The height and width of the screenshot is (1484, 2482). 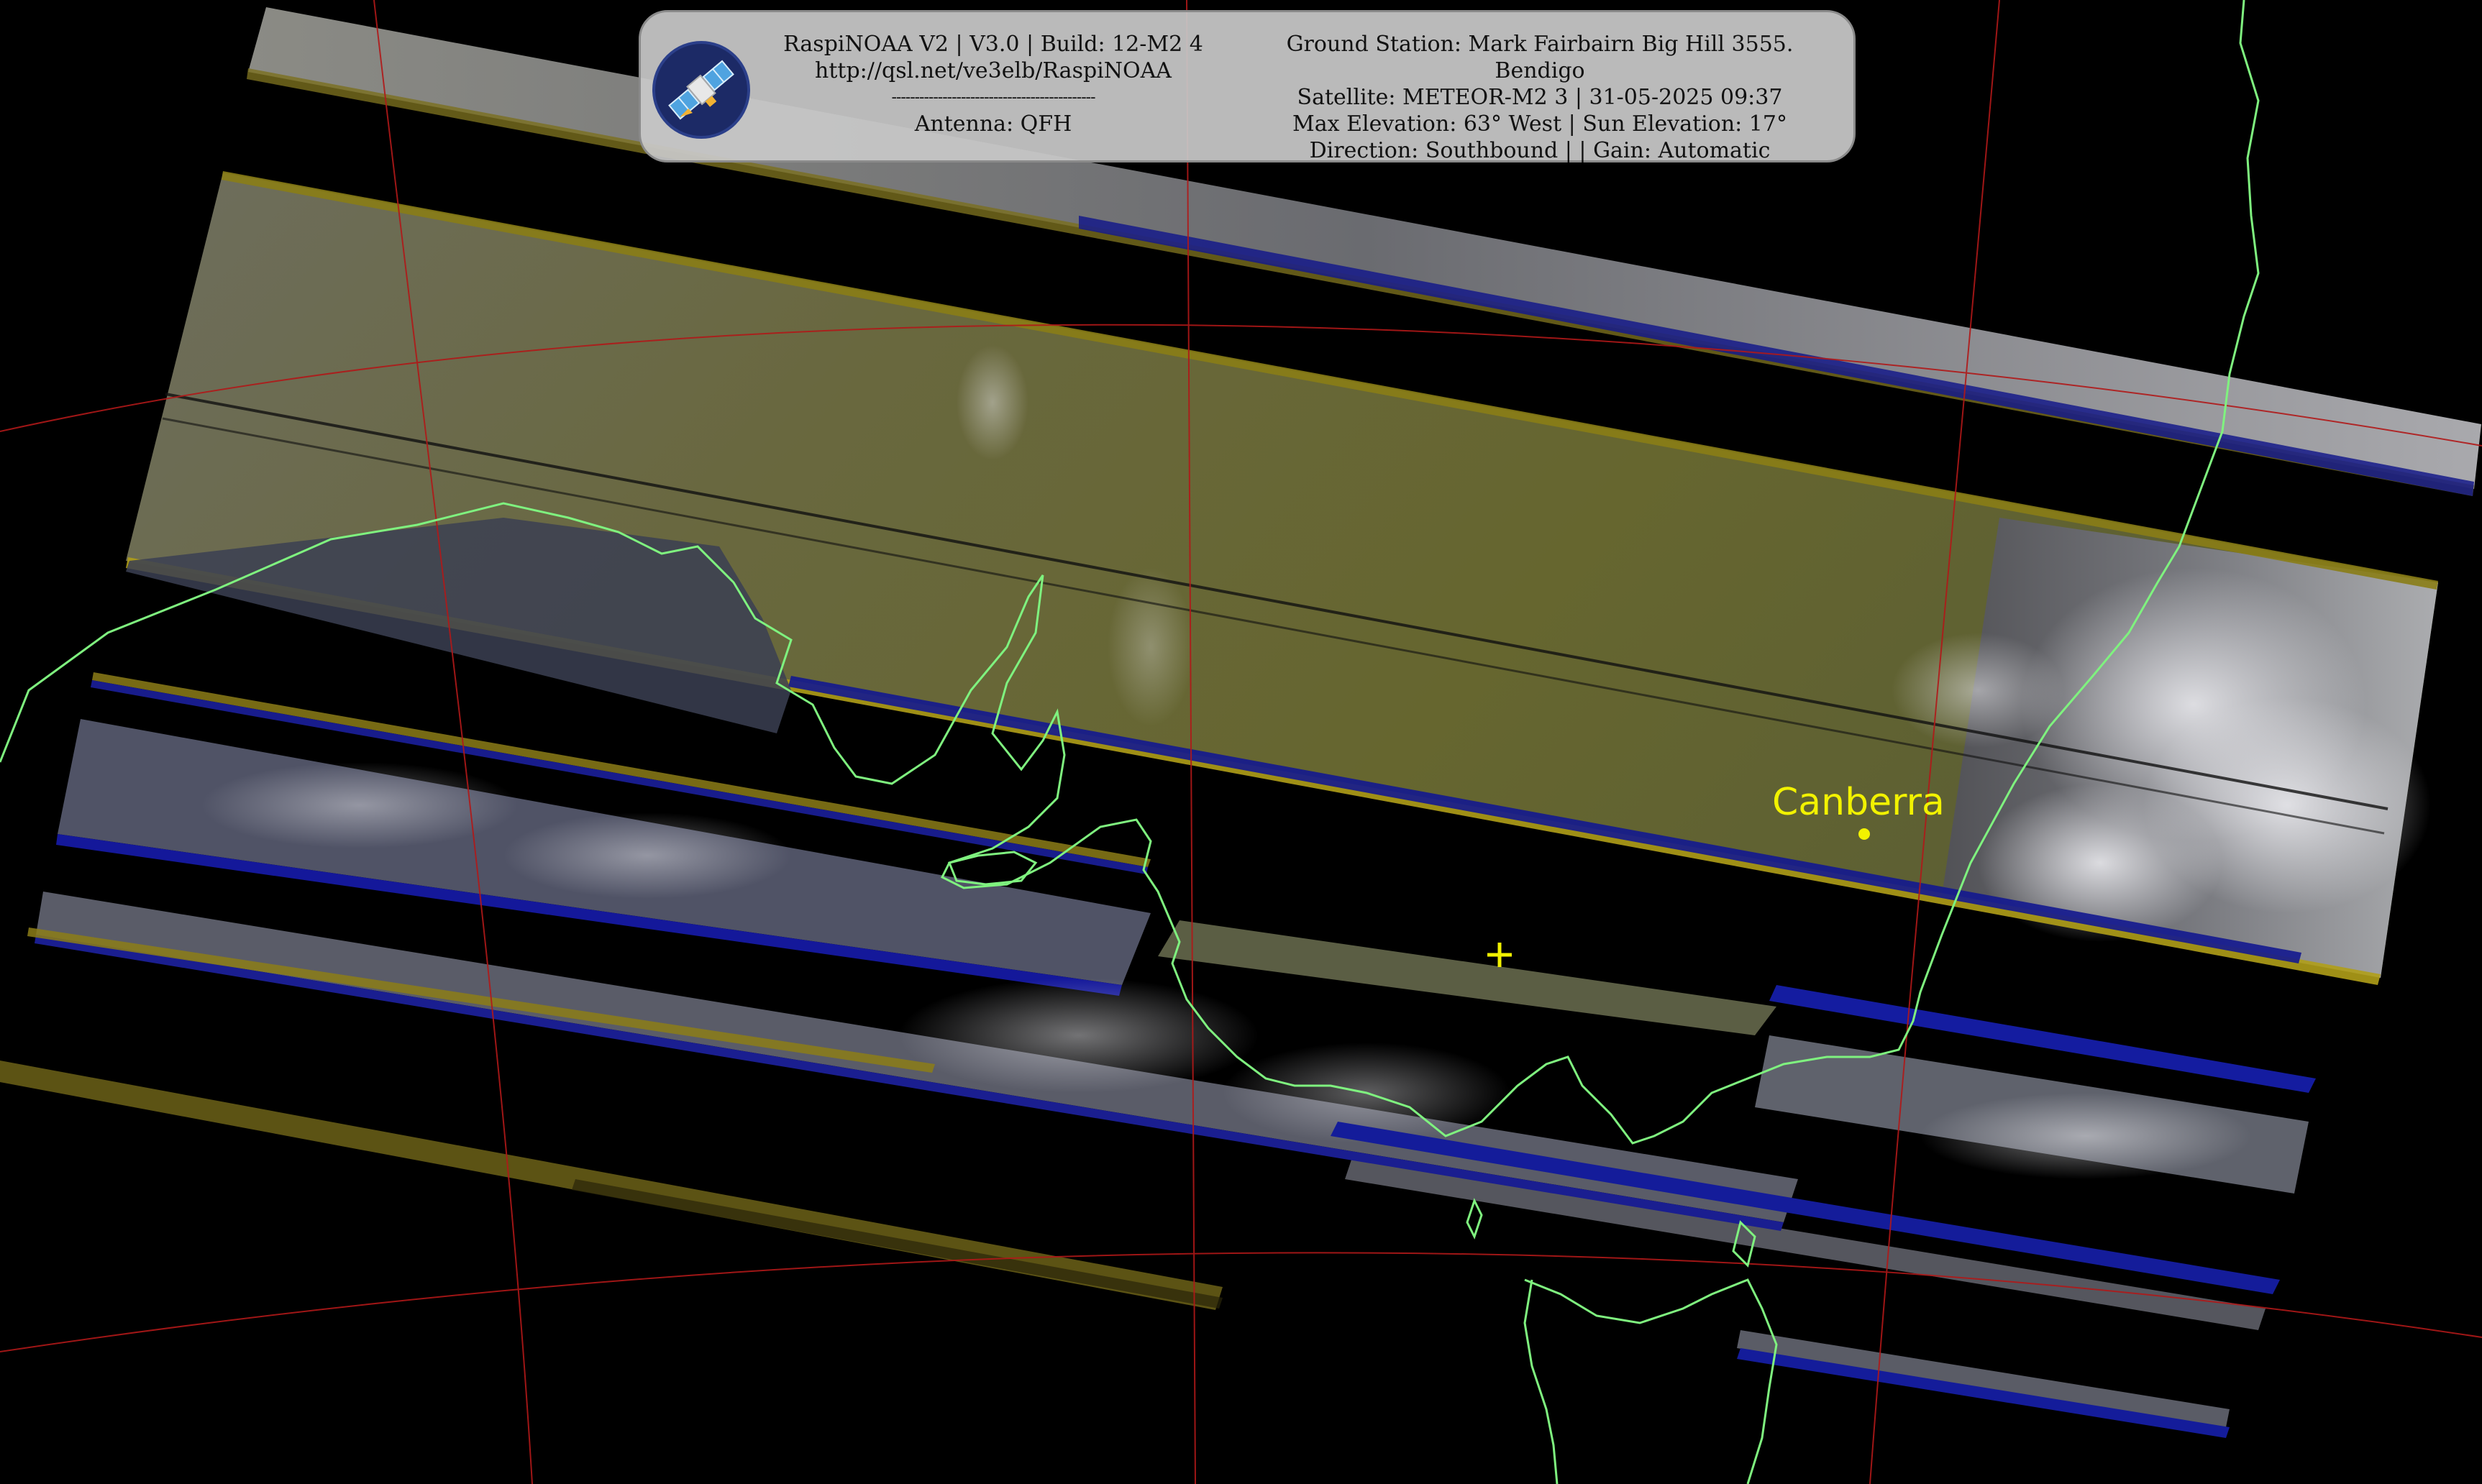 I want to click on software-version: RaspiNOAA V2 | V3.0 | Build: 12-M2 4, so click(x=993, y=44).